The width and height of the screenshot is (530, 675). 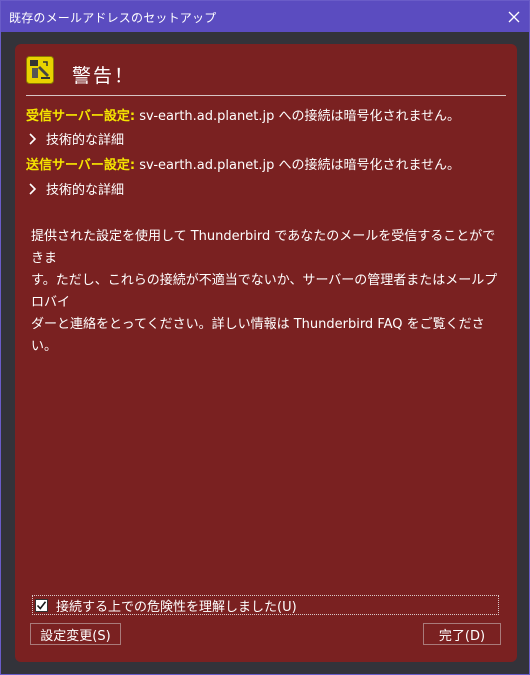 I want to click on change-settings-button: 設定変更(S), so click(x=75, y=634).